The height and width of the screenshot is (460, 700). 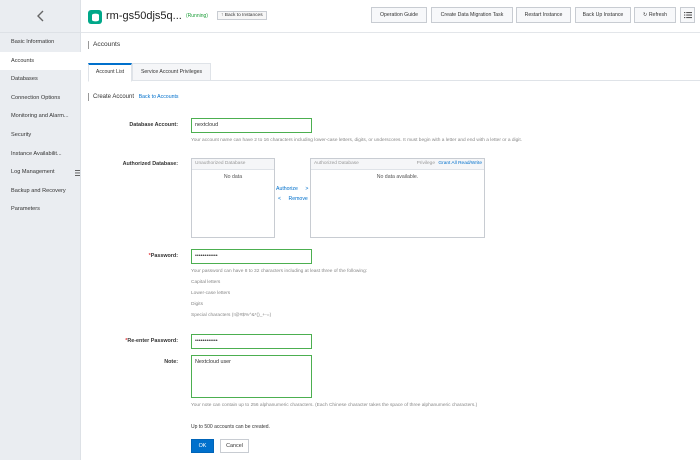 I want to click on password-help-line: Capital letters, so click(x=206, y=282).